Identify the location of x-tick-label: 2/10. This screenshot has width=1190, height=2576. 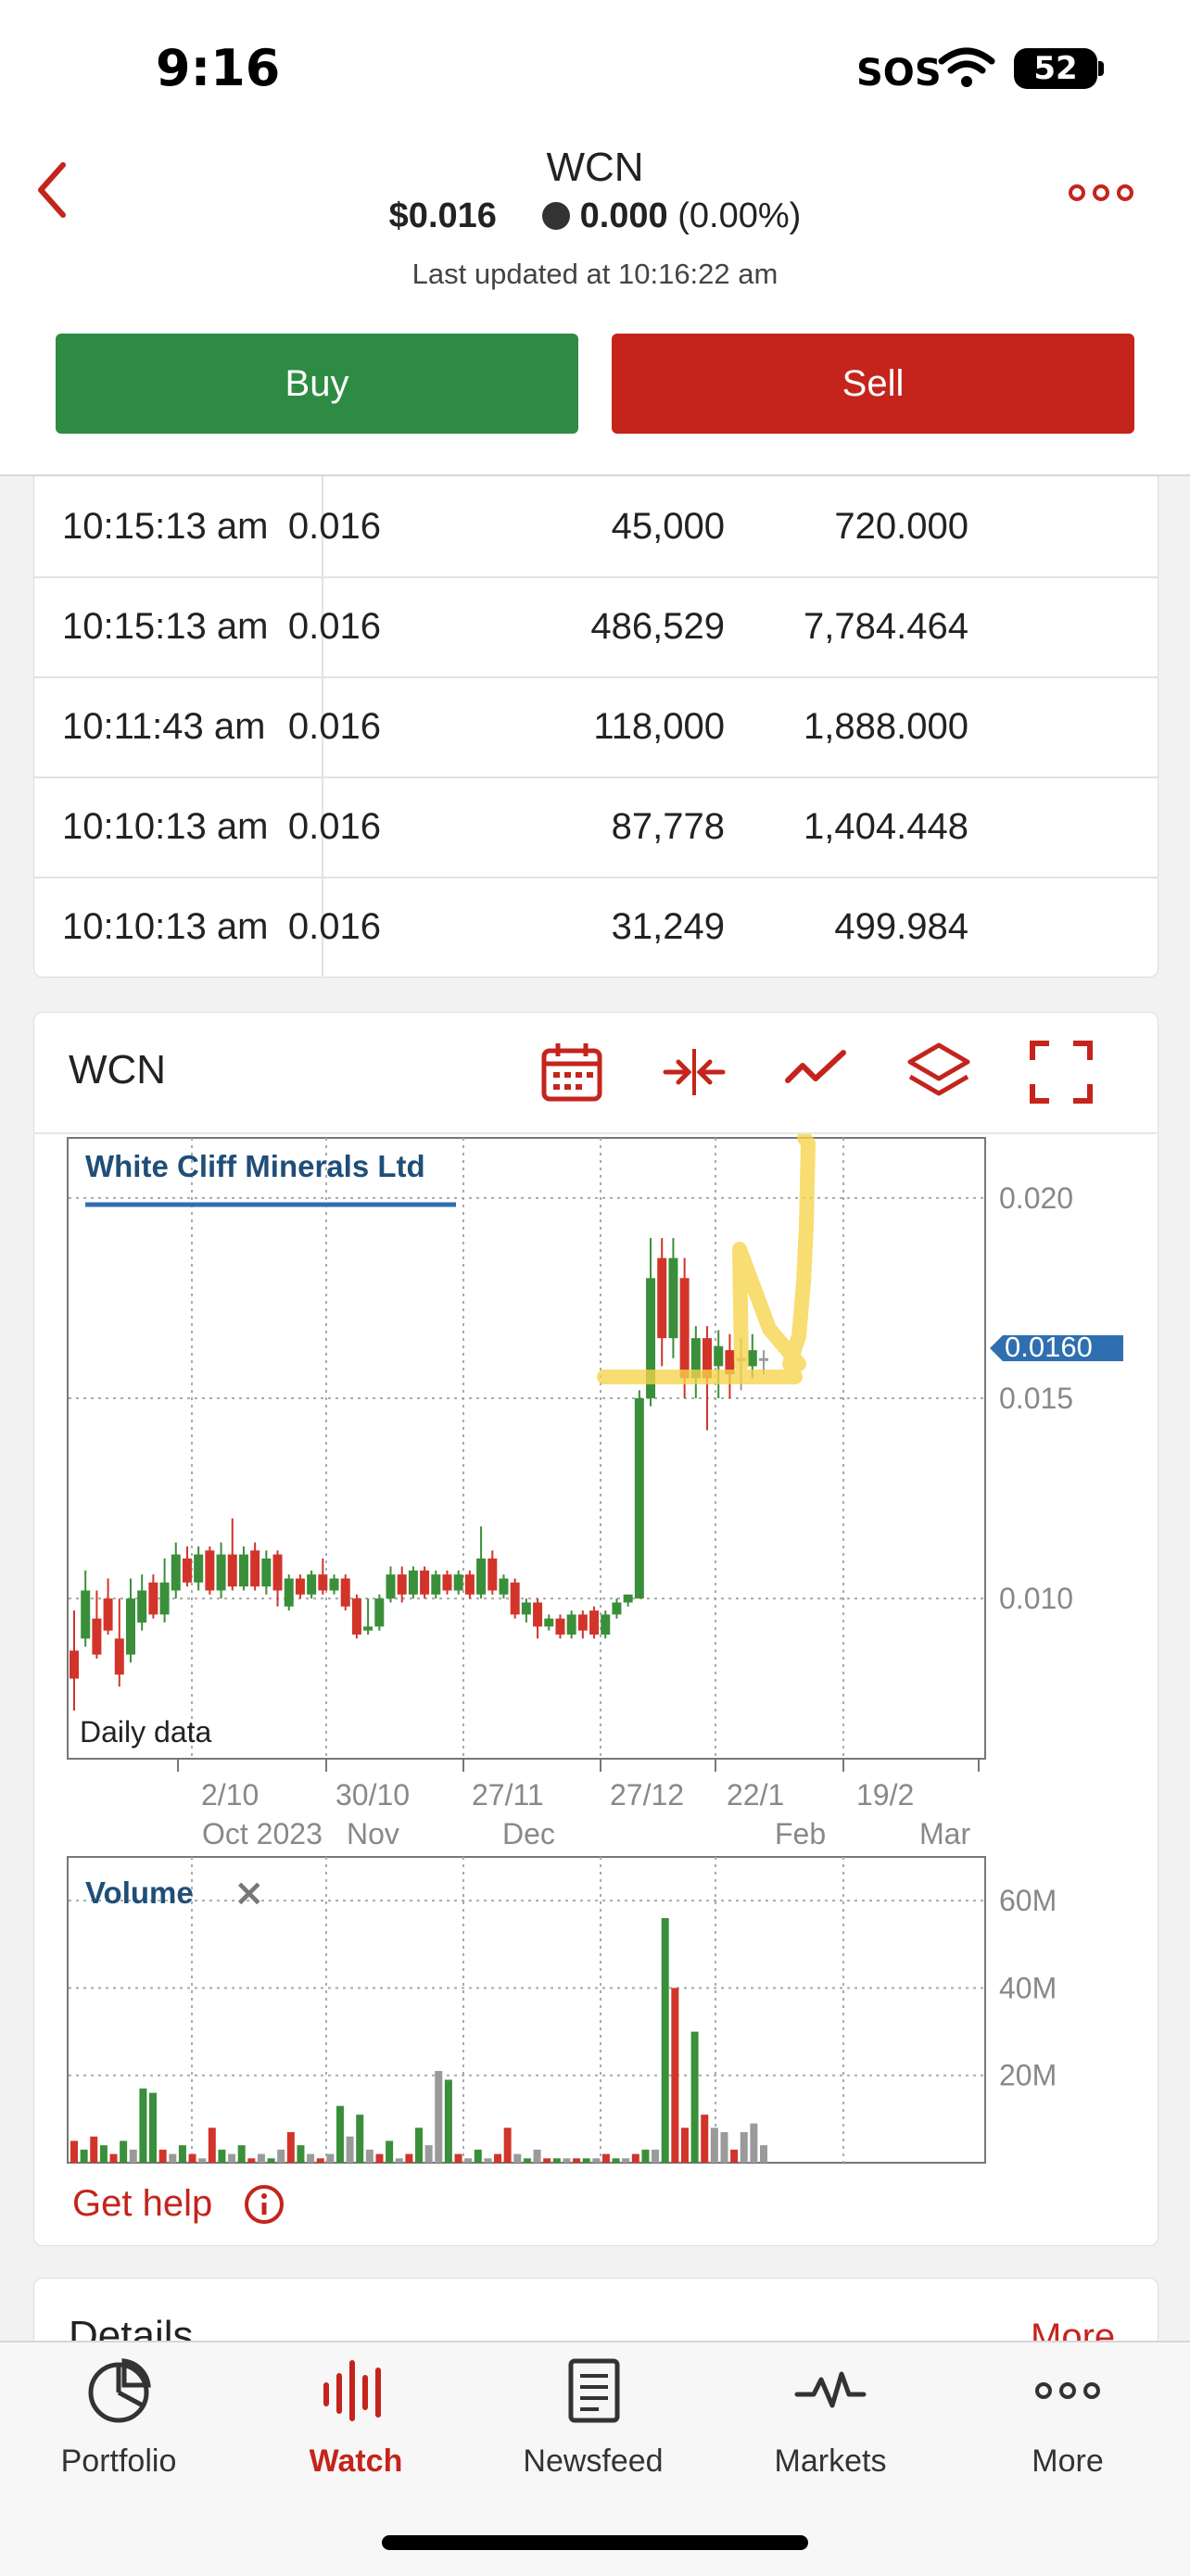
(230, 1795).